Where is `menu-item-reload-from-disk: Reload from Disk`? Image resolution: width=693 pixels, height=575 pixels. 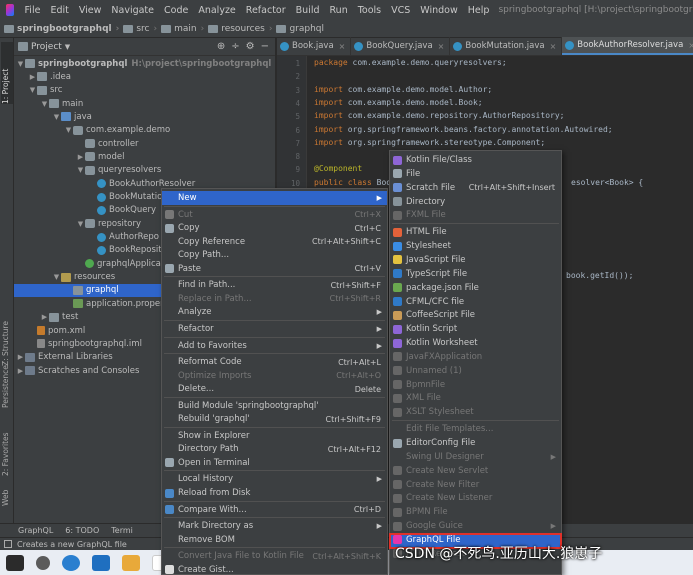
menu-item-reload-from-disk: Reload from Disk is located at coordinates (274, 493).